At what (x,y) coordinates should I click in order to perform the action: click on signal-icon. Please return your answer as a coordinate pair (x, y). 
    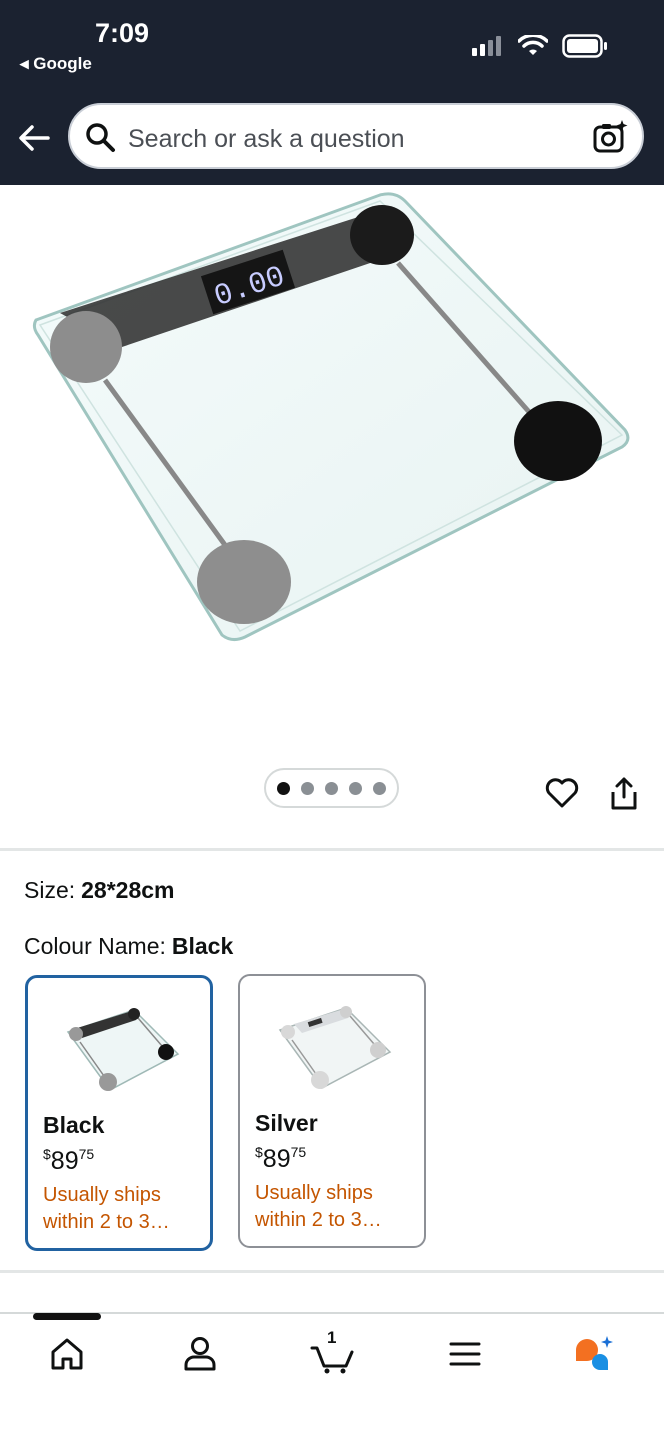
    Looking at the image, I should click on (486, 46).